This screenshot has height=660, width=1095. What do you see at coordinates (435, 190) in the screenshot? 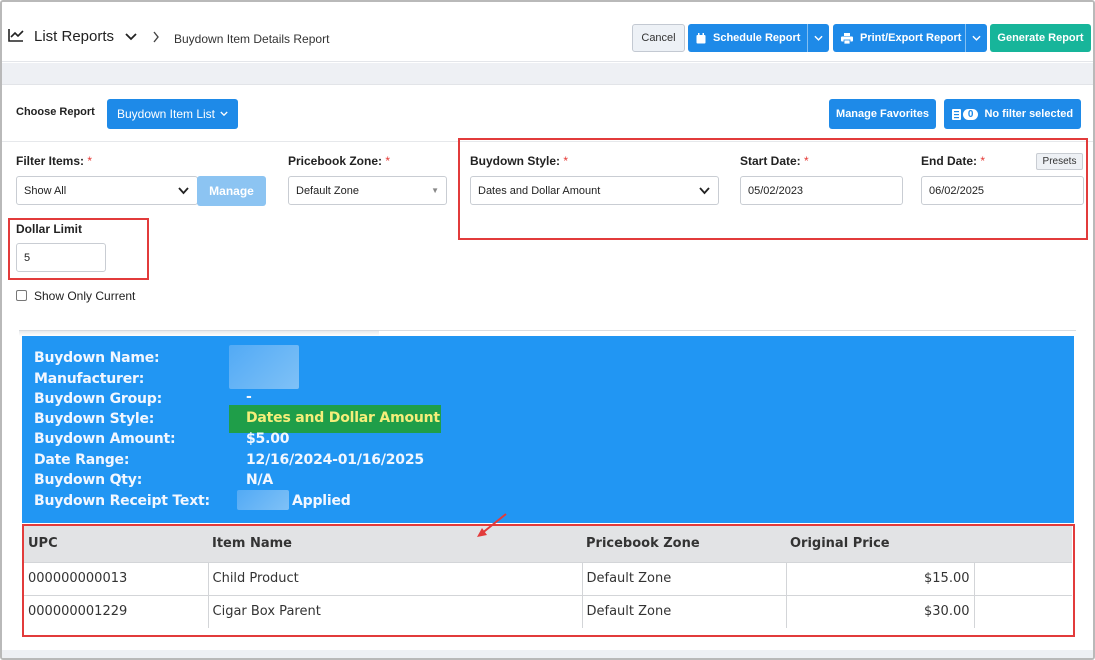
I see `caret-down-icon: ▼` at bounding box center [435, 190].